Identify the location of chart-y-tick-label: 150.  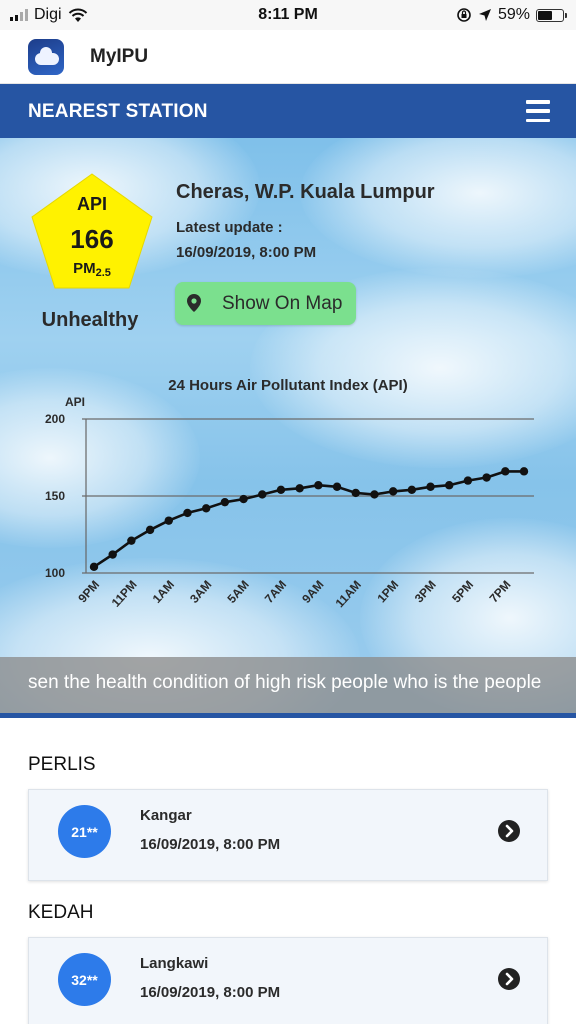
(55, 496).